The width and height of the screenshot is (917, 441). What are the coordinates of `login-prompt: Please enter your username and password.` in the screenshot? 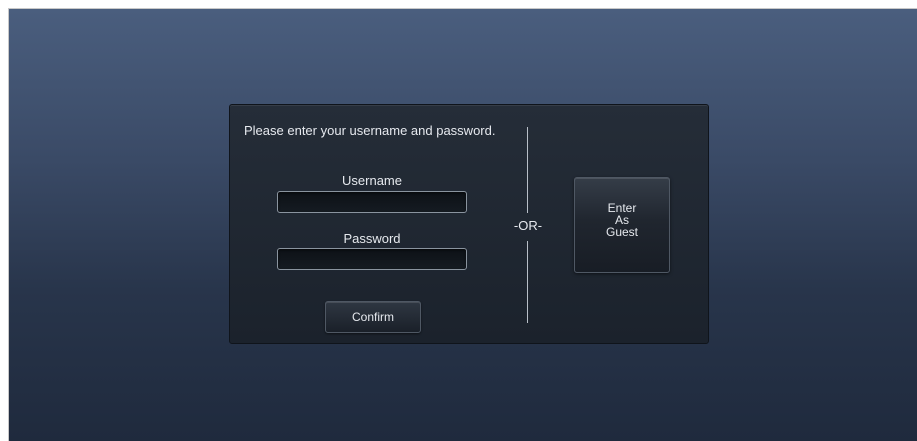 It's located at (370, 130).